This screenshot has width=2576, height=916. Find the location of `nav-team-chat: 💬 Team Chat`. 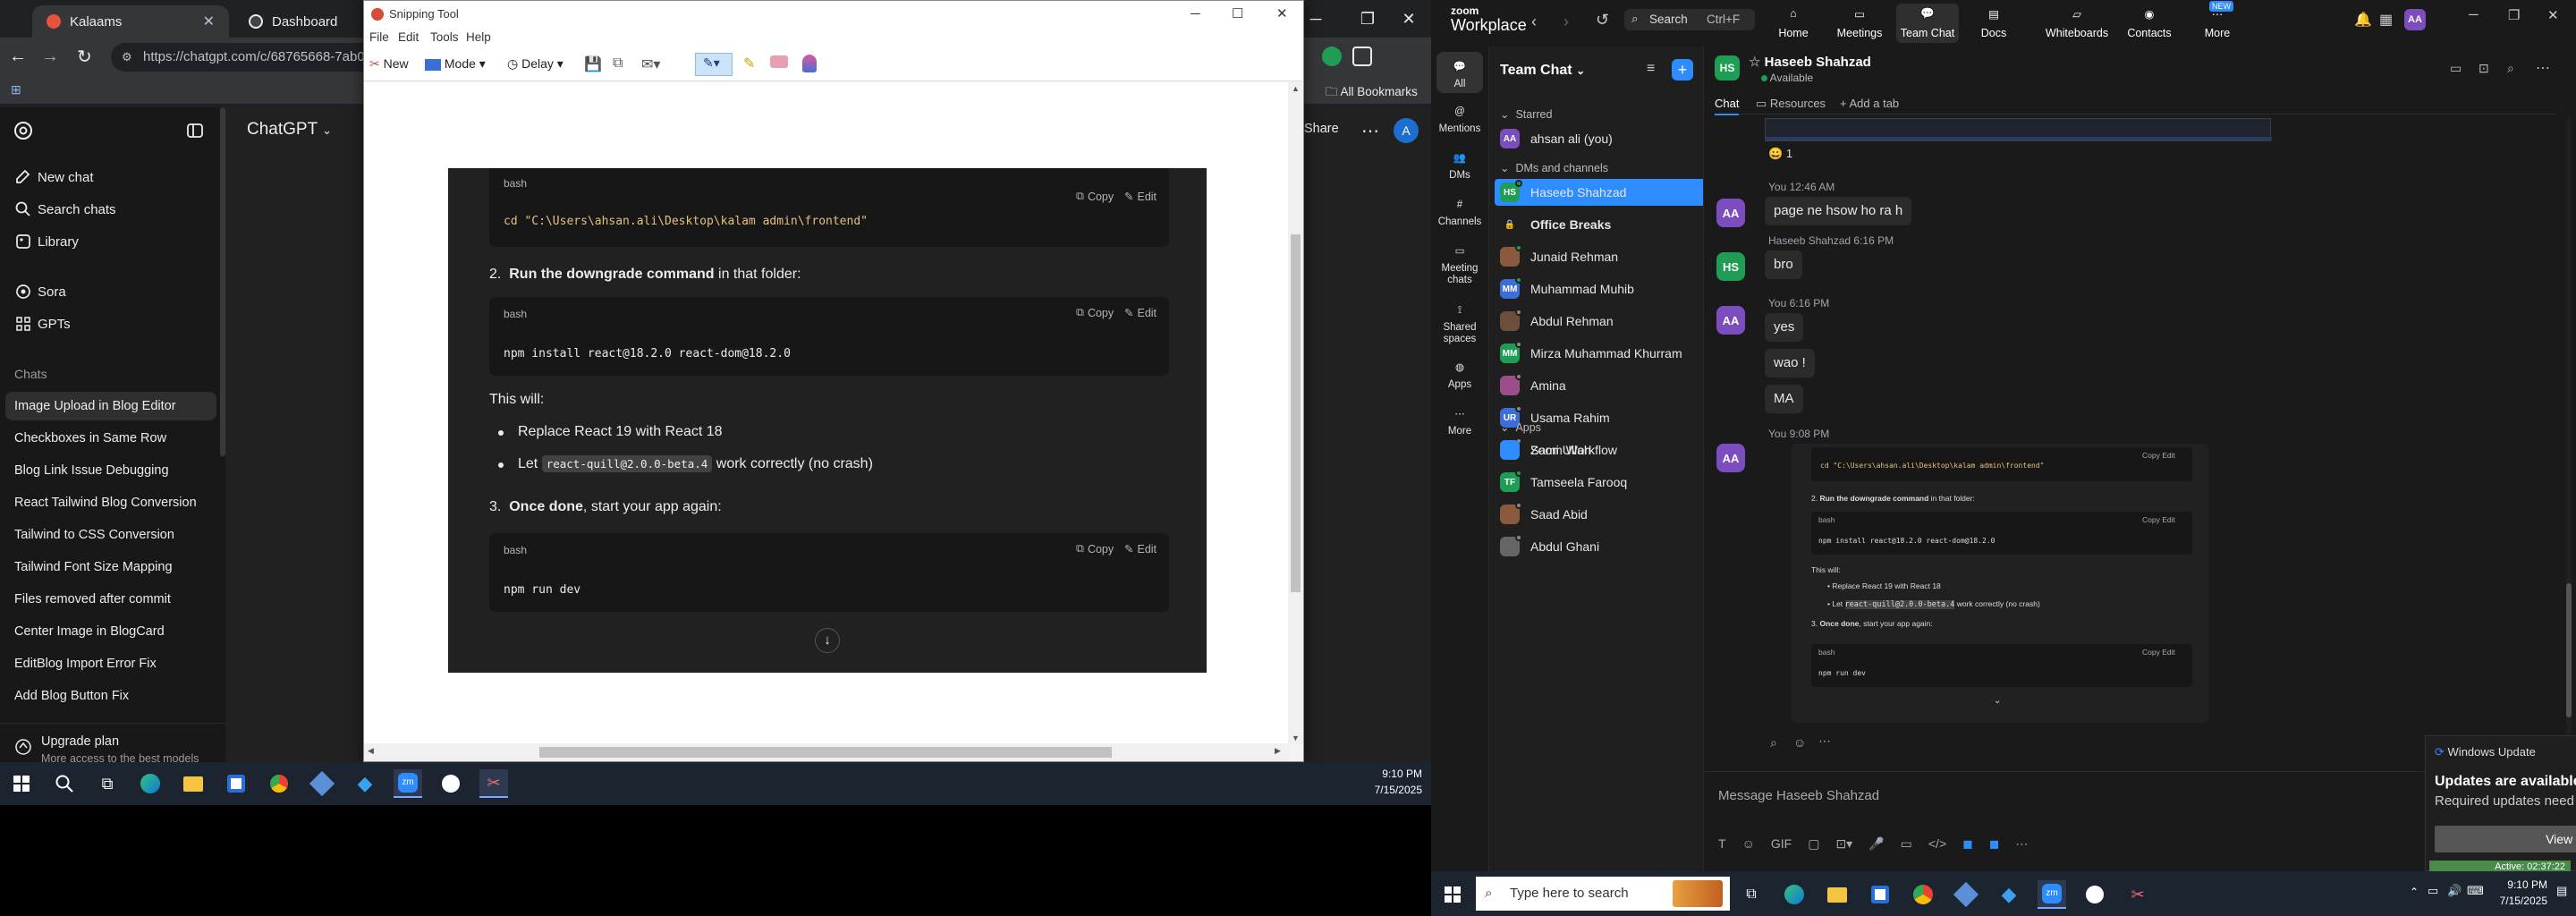

nav-team-chat: 💬 Team Chat is located at coordinates (1927, 23).